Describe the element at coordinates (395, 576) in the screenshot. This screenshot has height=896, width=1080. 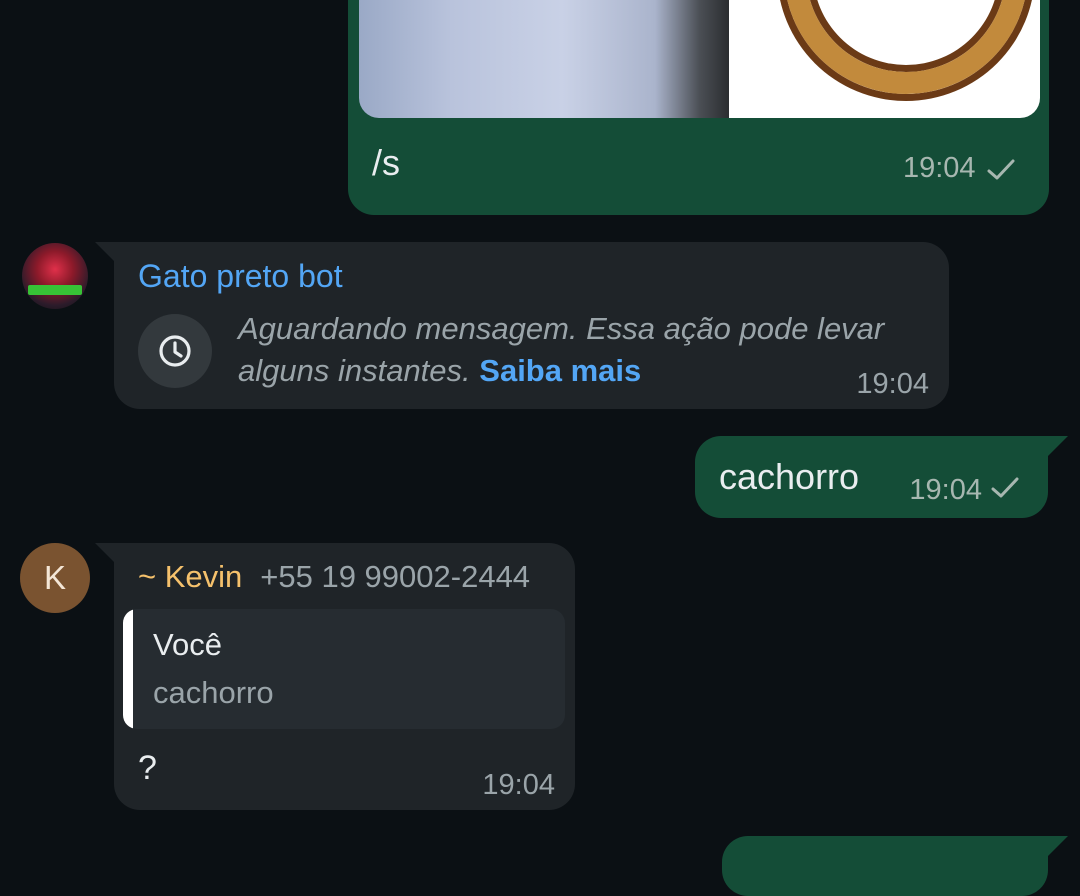
I see `sender-phone: +55 19 99002-2444` at that location.